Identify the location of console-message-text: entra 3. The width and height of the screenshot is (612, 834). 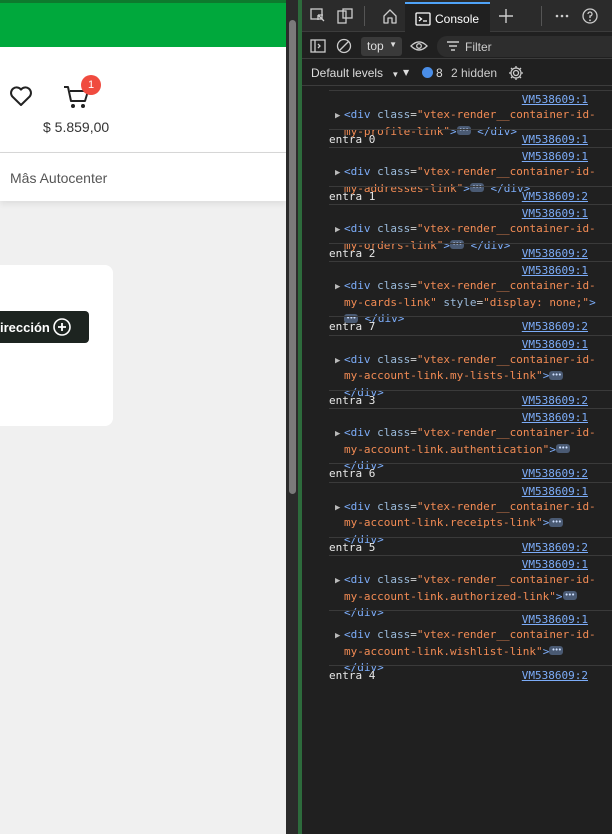
(352, 400).